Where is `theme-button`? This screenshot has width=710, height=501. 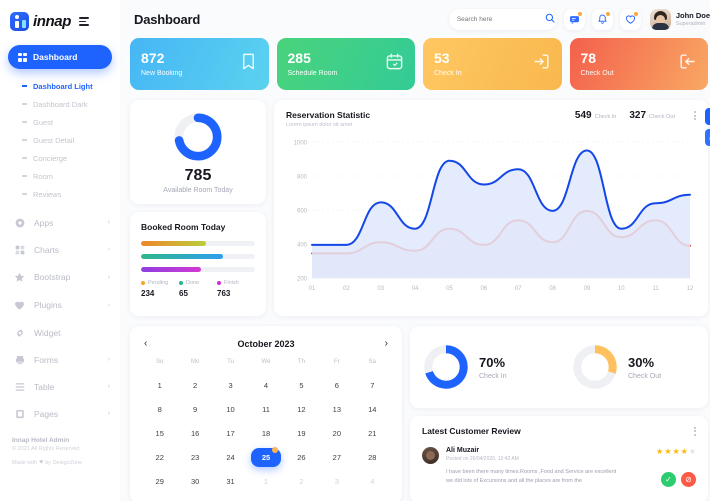 theme-button is located at coordinates (707, 137).